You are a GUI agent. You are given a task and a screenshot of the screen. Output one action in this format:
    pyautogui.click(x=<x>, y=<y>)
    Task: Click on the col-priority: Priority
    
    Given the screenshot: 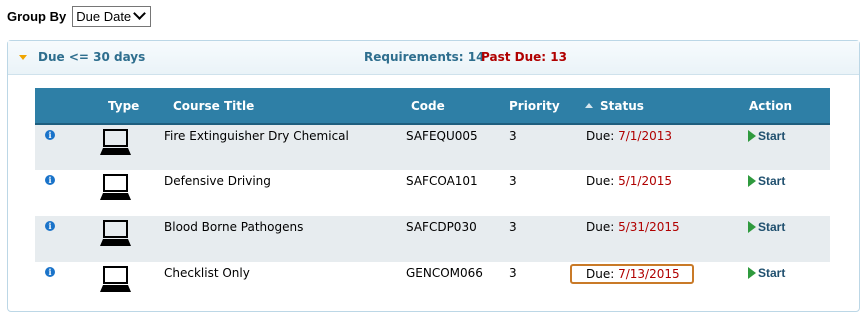 What is the action you would take?
    pyautogui.click(x=541, y=106)
    